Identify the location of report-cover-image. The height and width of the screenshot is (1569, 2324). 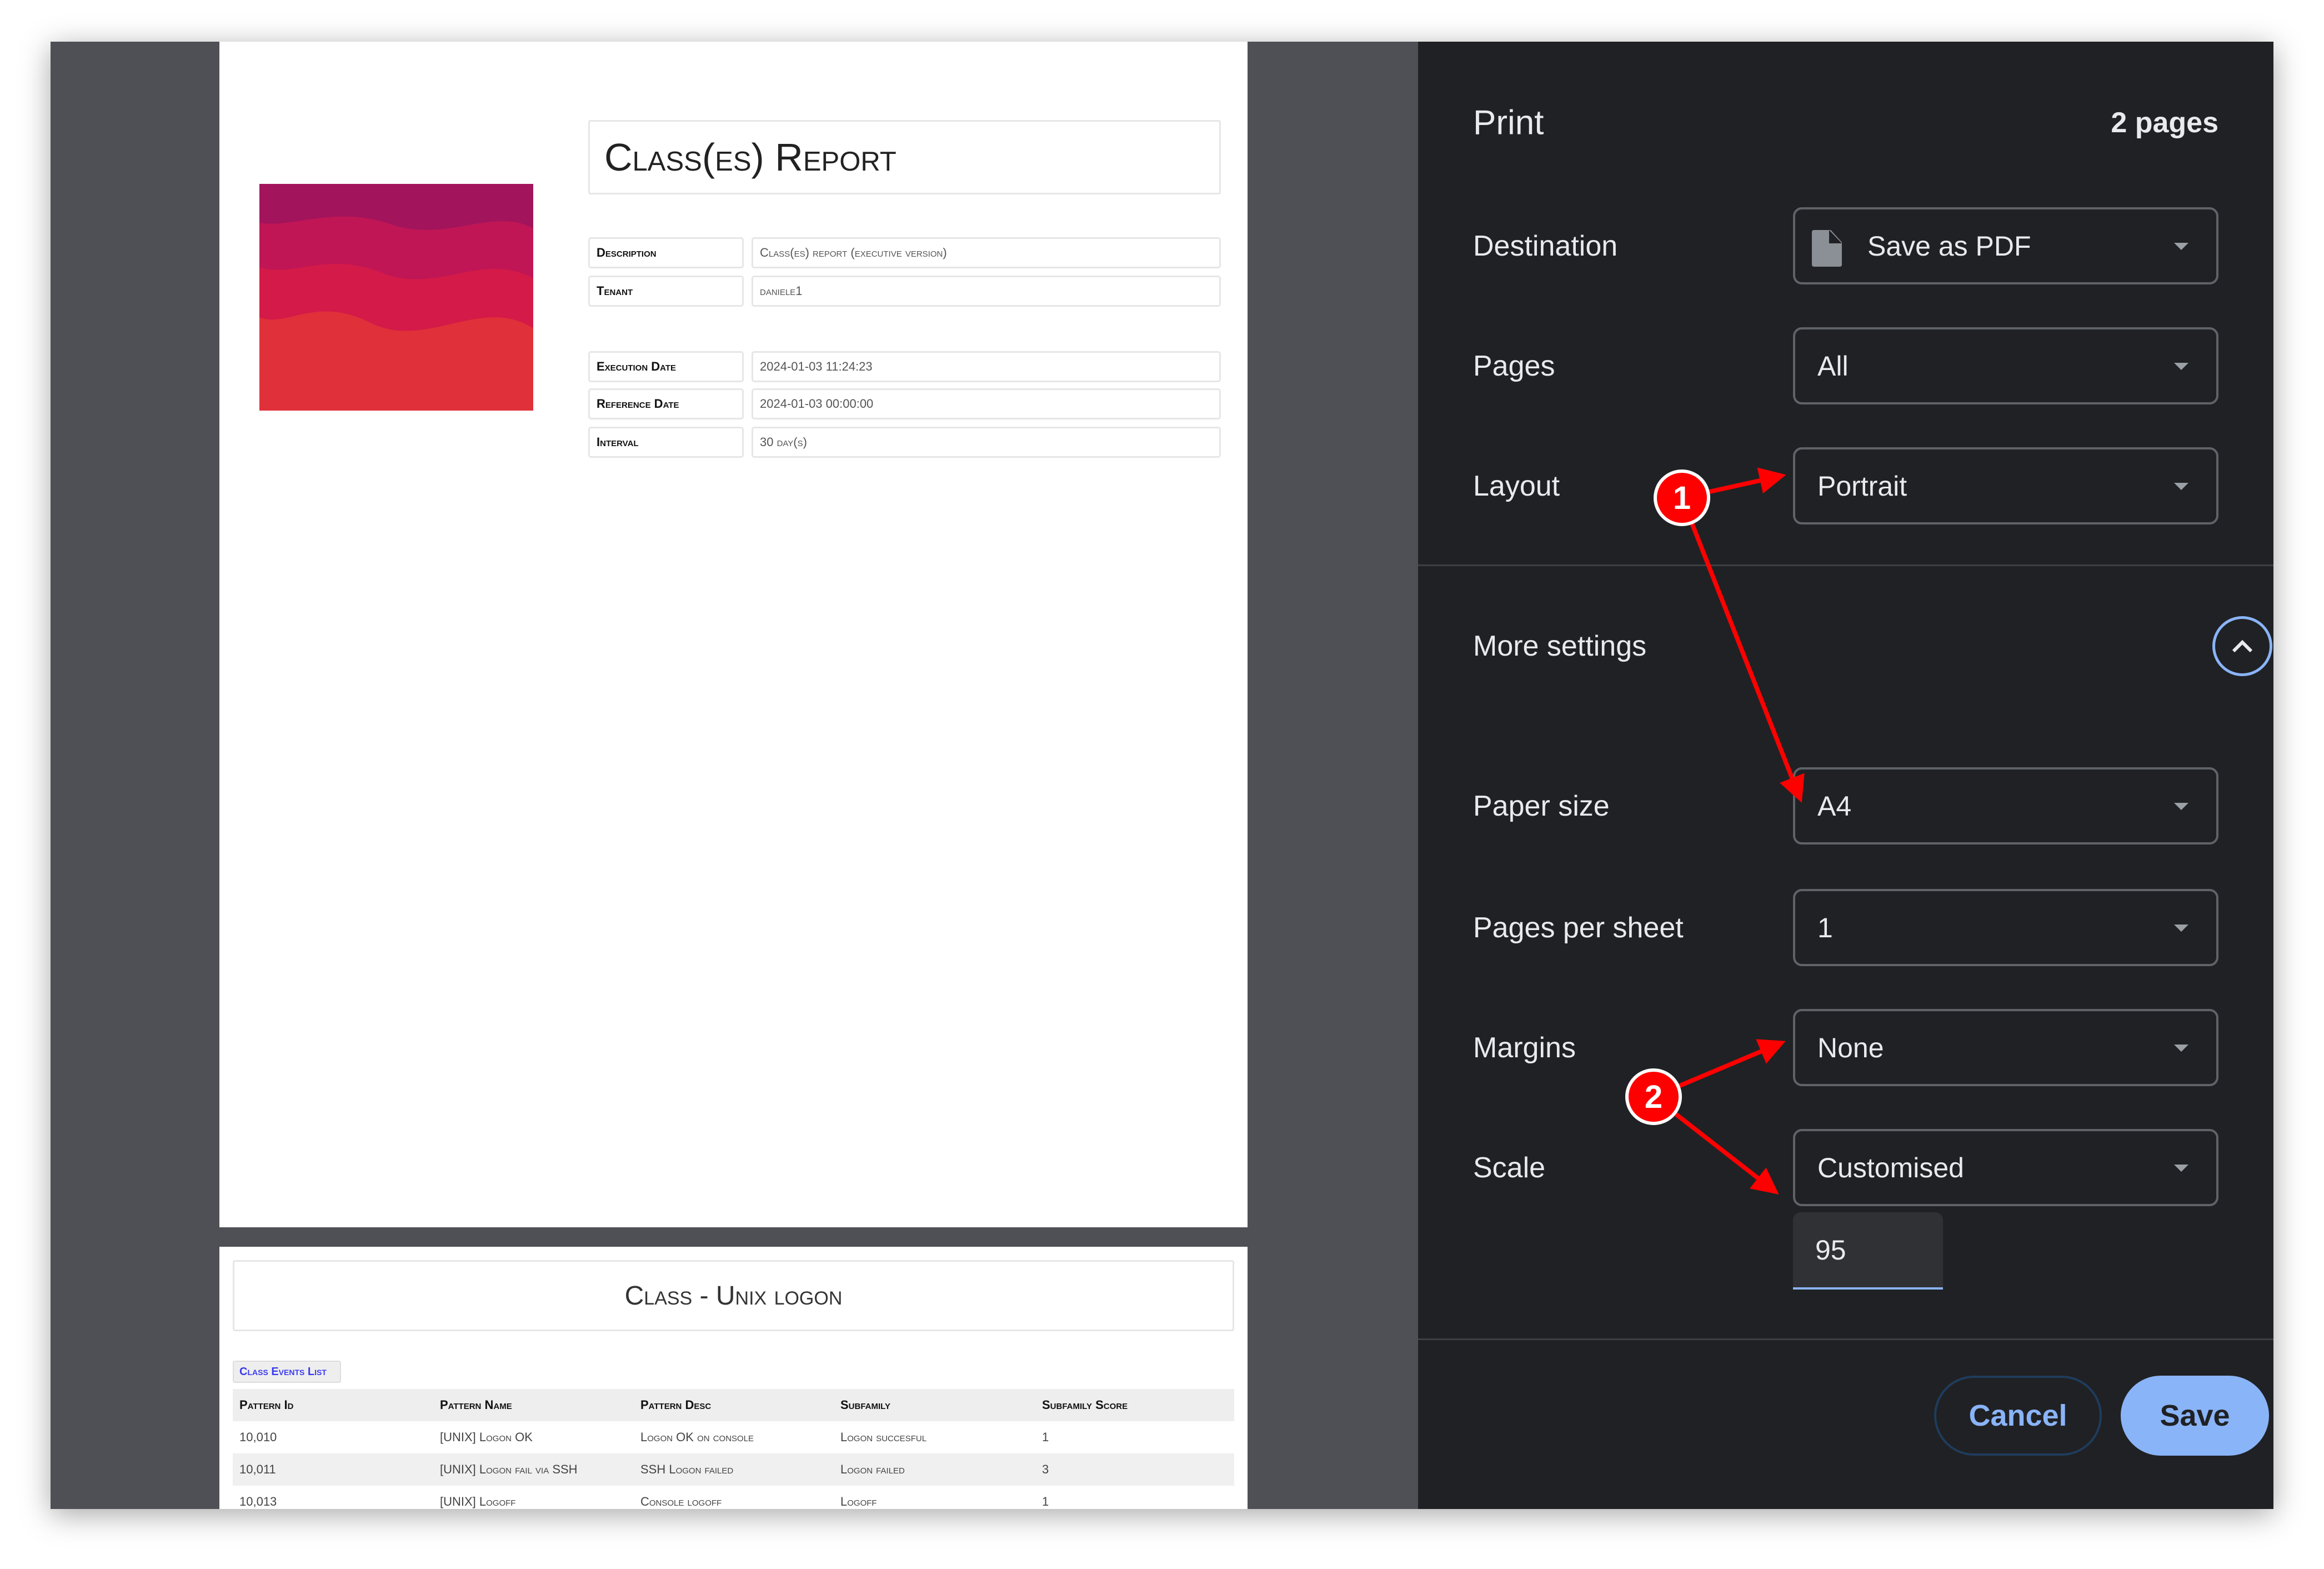
(396, 298).